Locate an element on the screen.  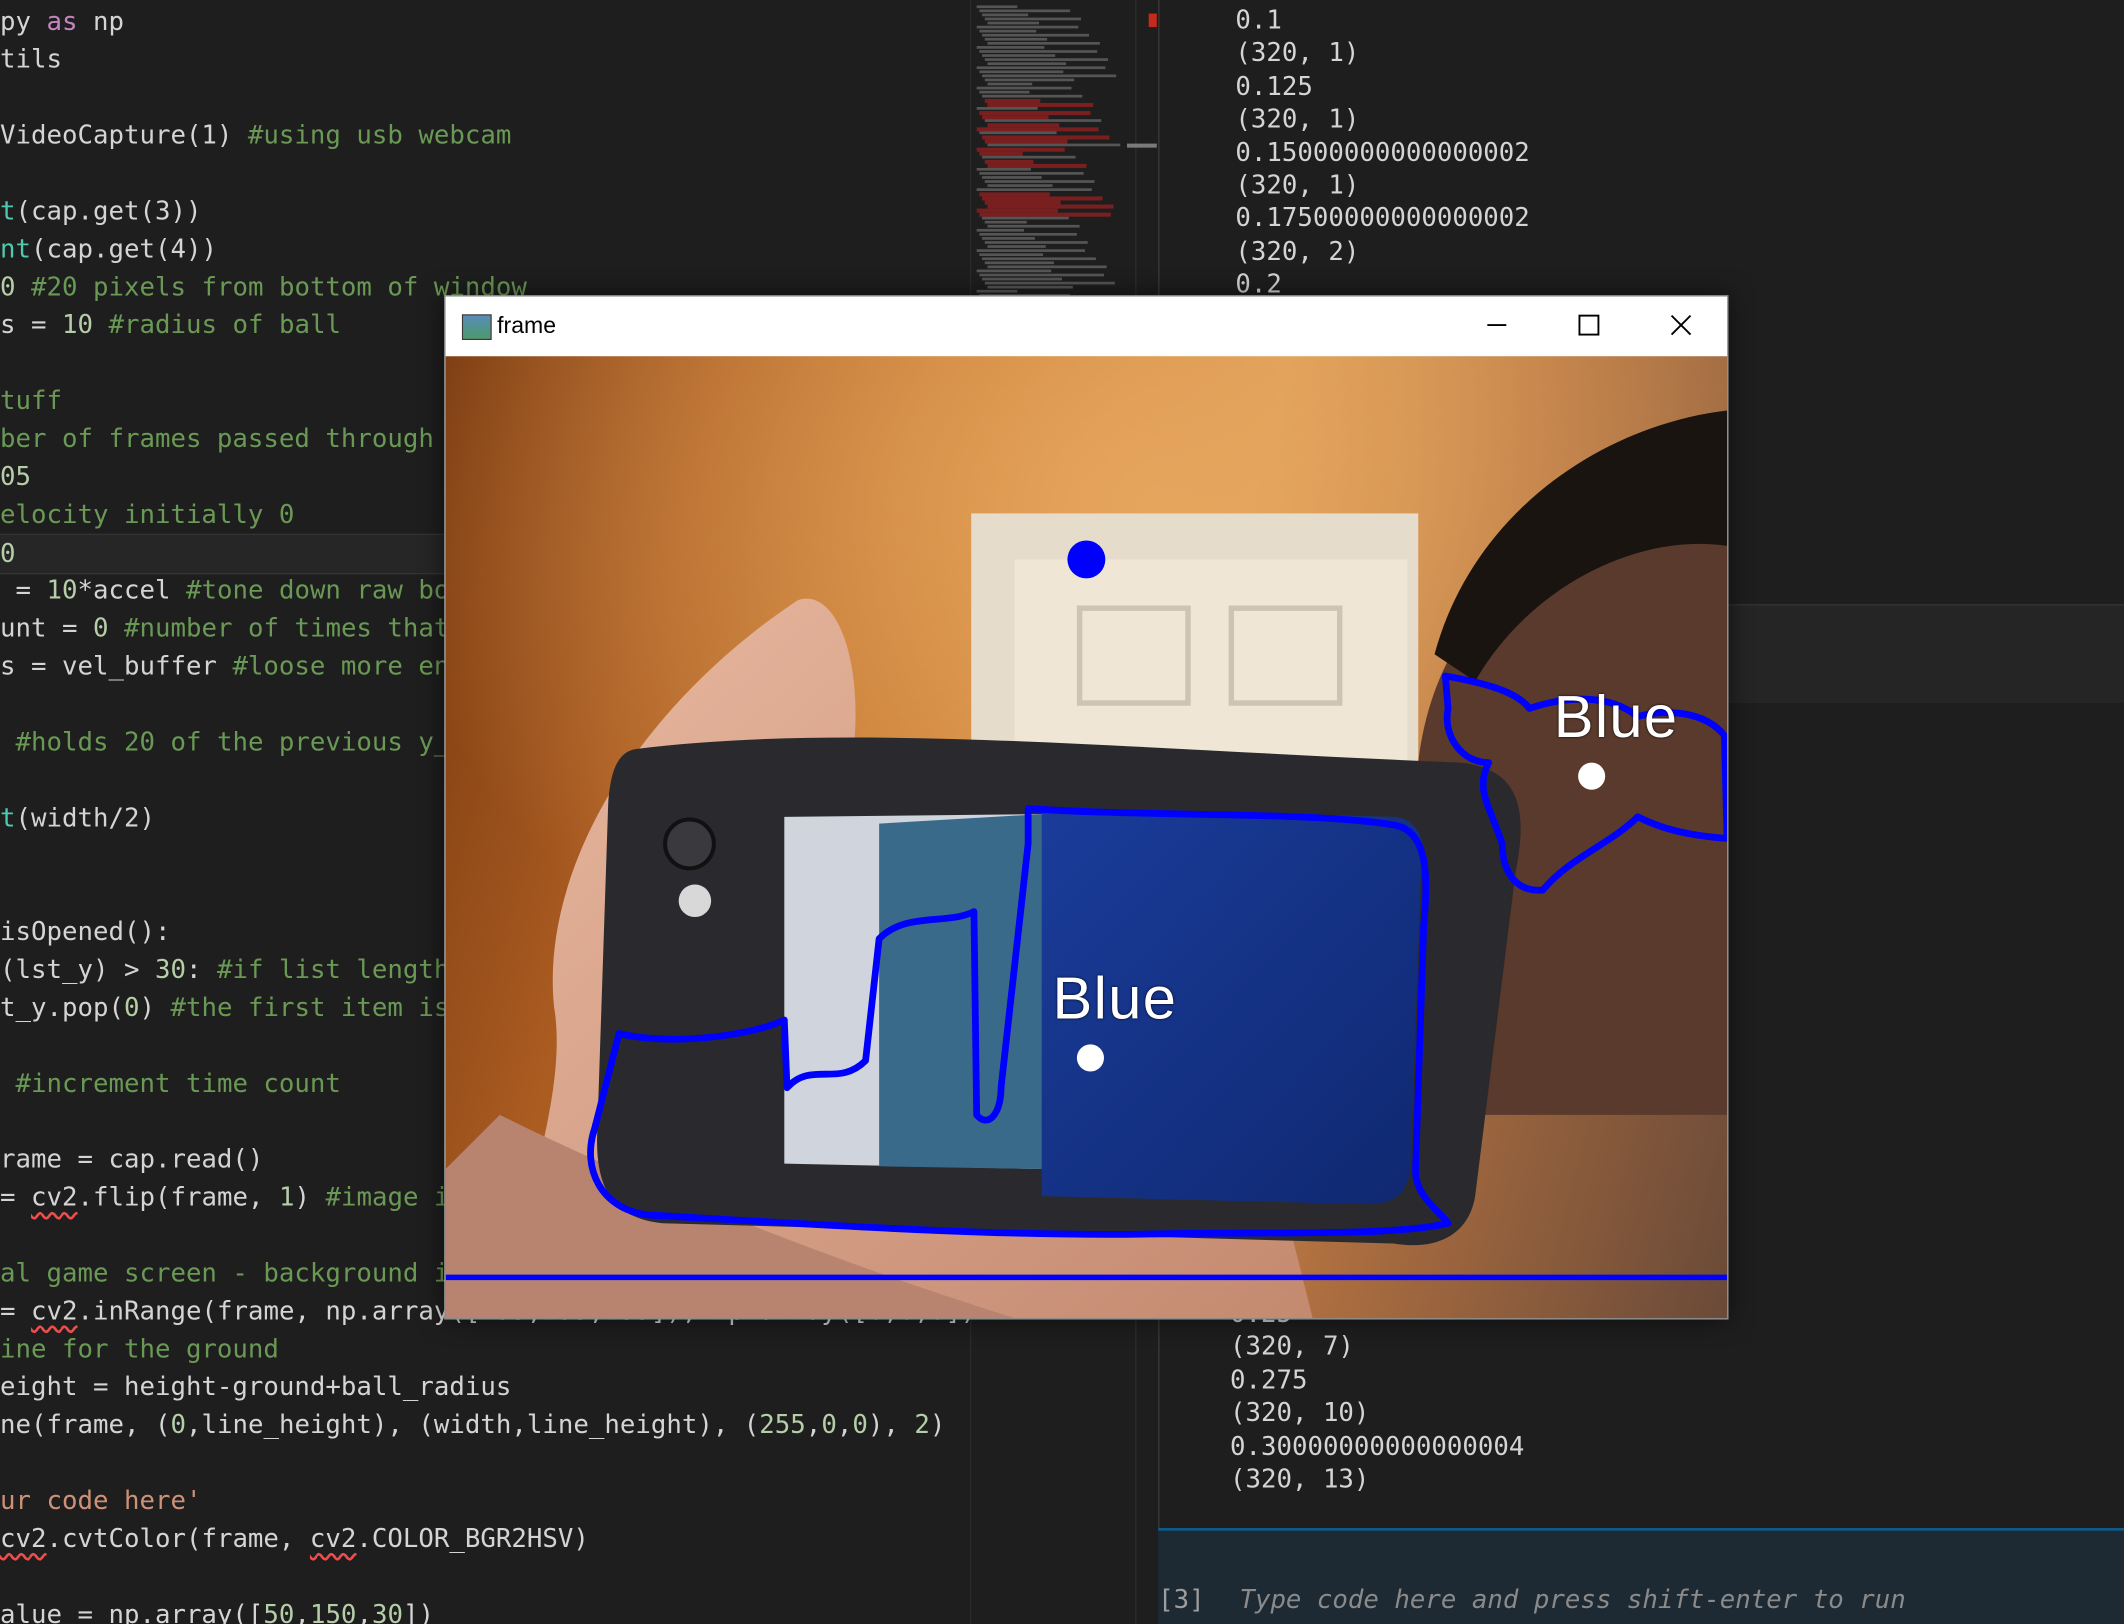
minimize-icon is located at coordinates (1497, 325).